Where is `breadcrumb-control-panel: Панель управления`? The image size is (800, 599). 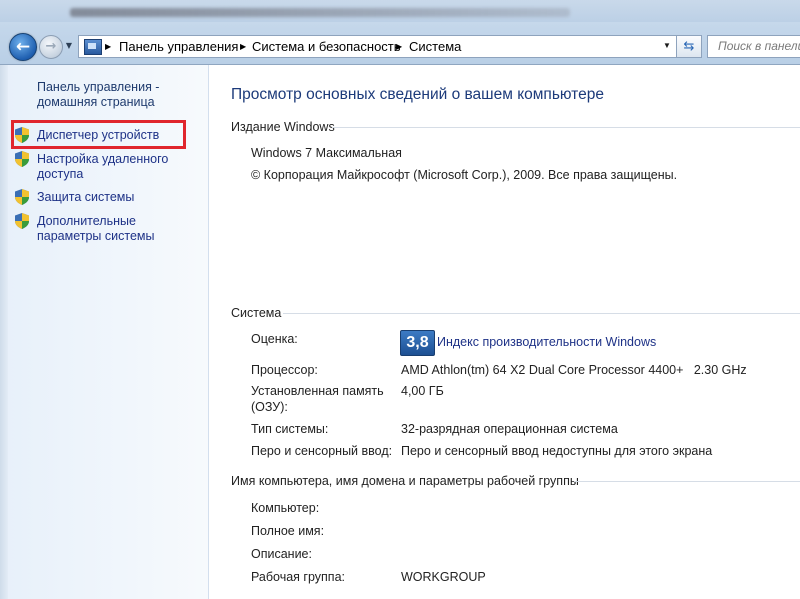 breadcrumb-control-panel: Панель управления is located at coordinates (178, 46).